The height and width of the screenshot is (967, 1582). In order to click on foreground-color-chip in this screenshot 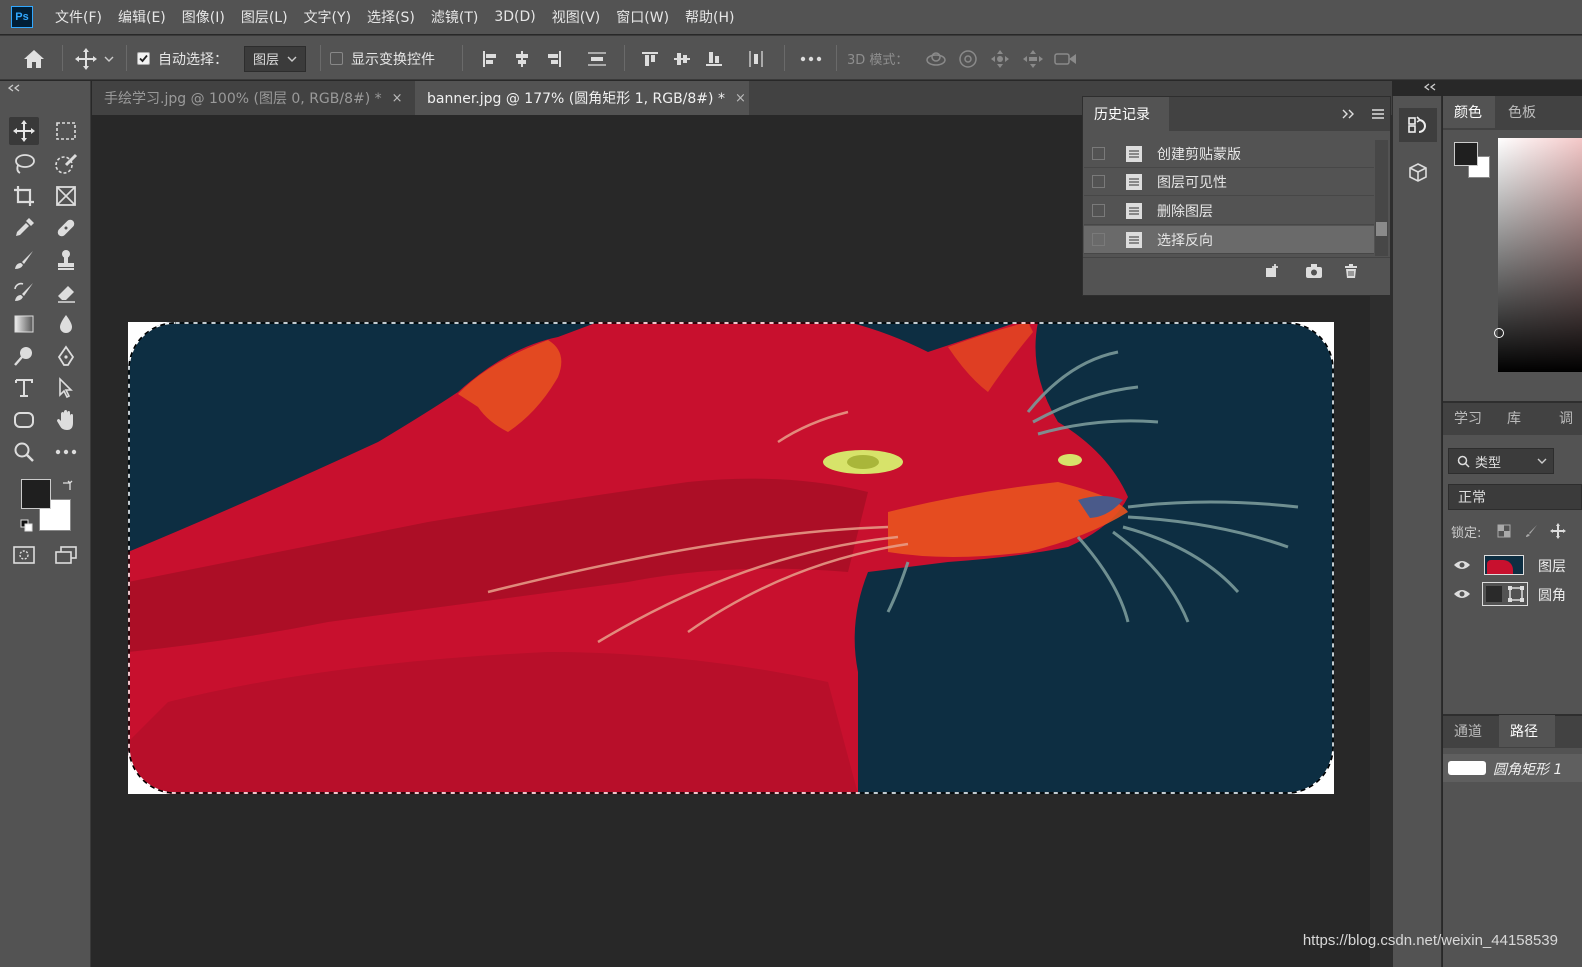, I will do `click(1466, 154)`.